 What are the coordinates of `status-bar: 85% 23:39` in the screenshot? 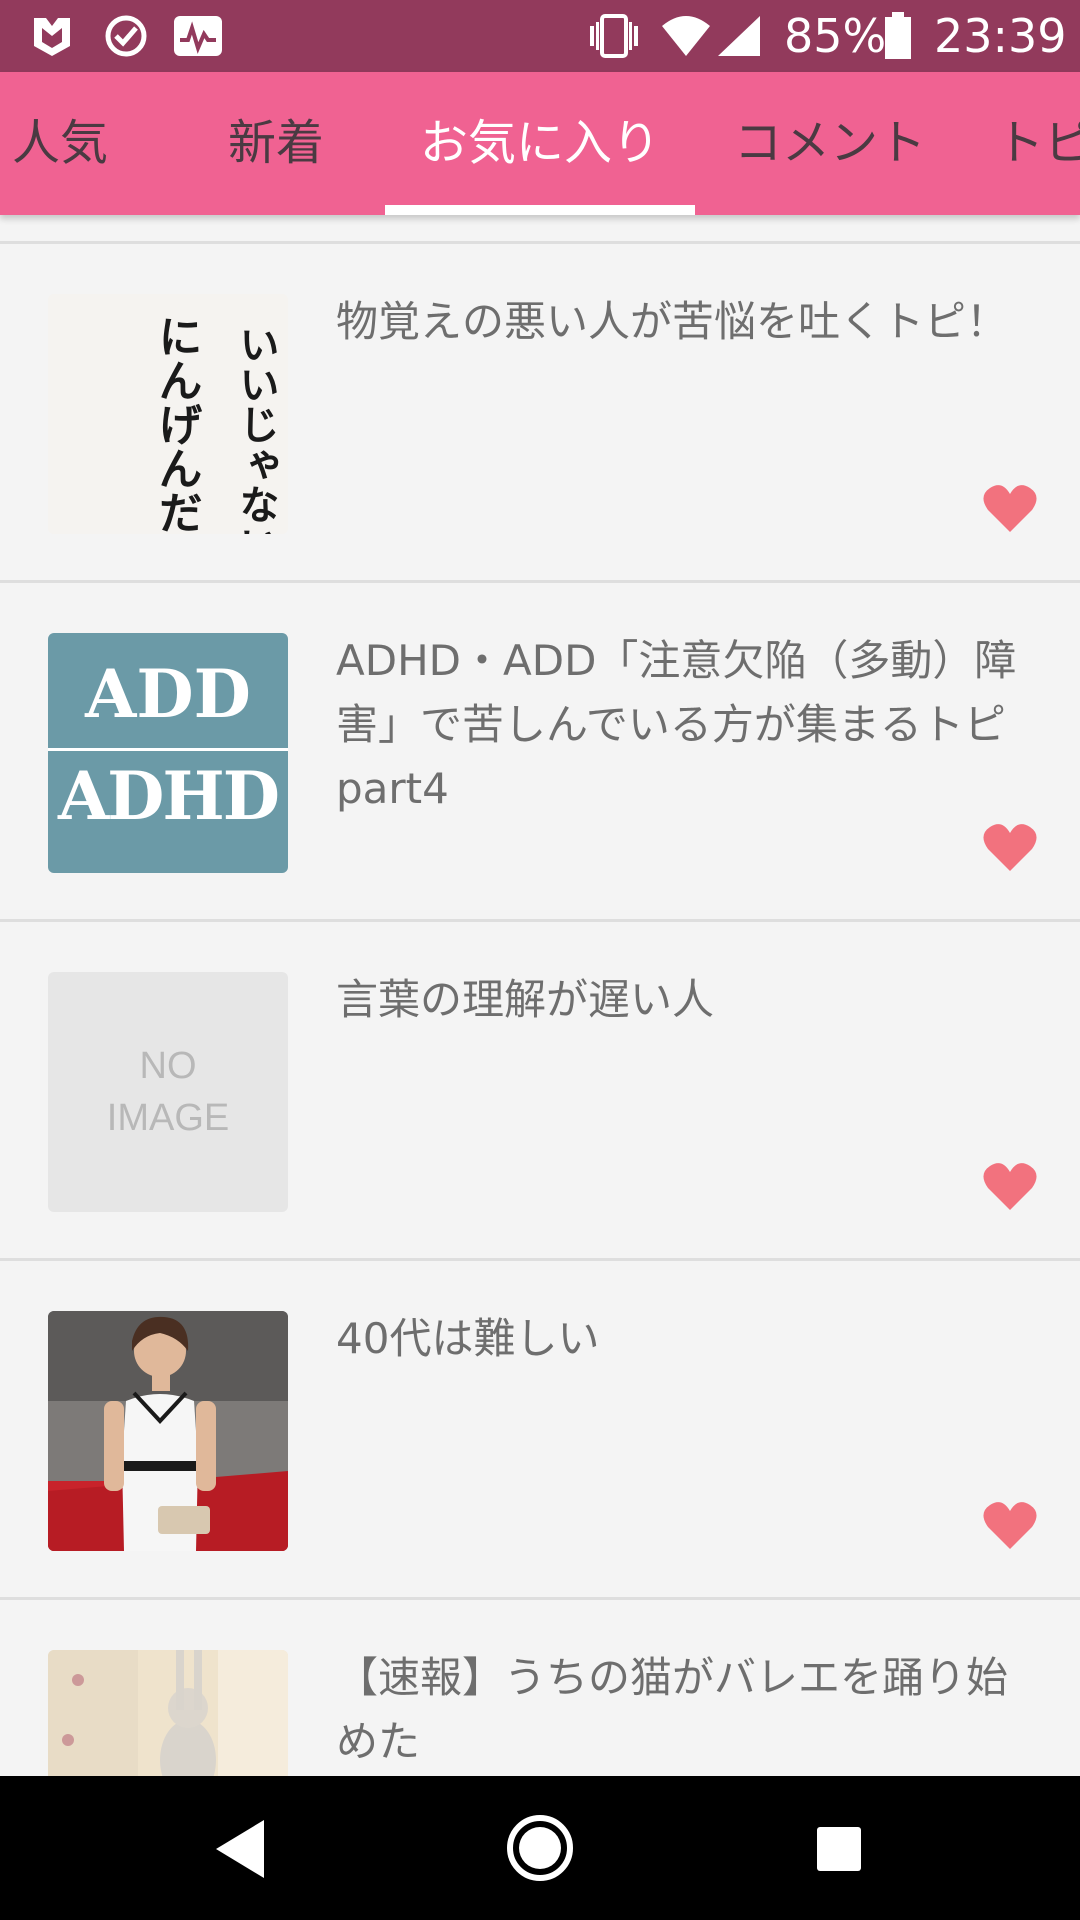 It's located at (540, 36).